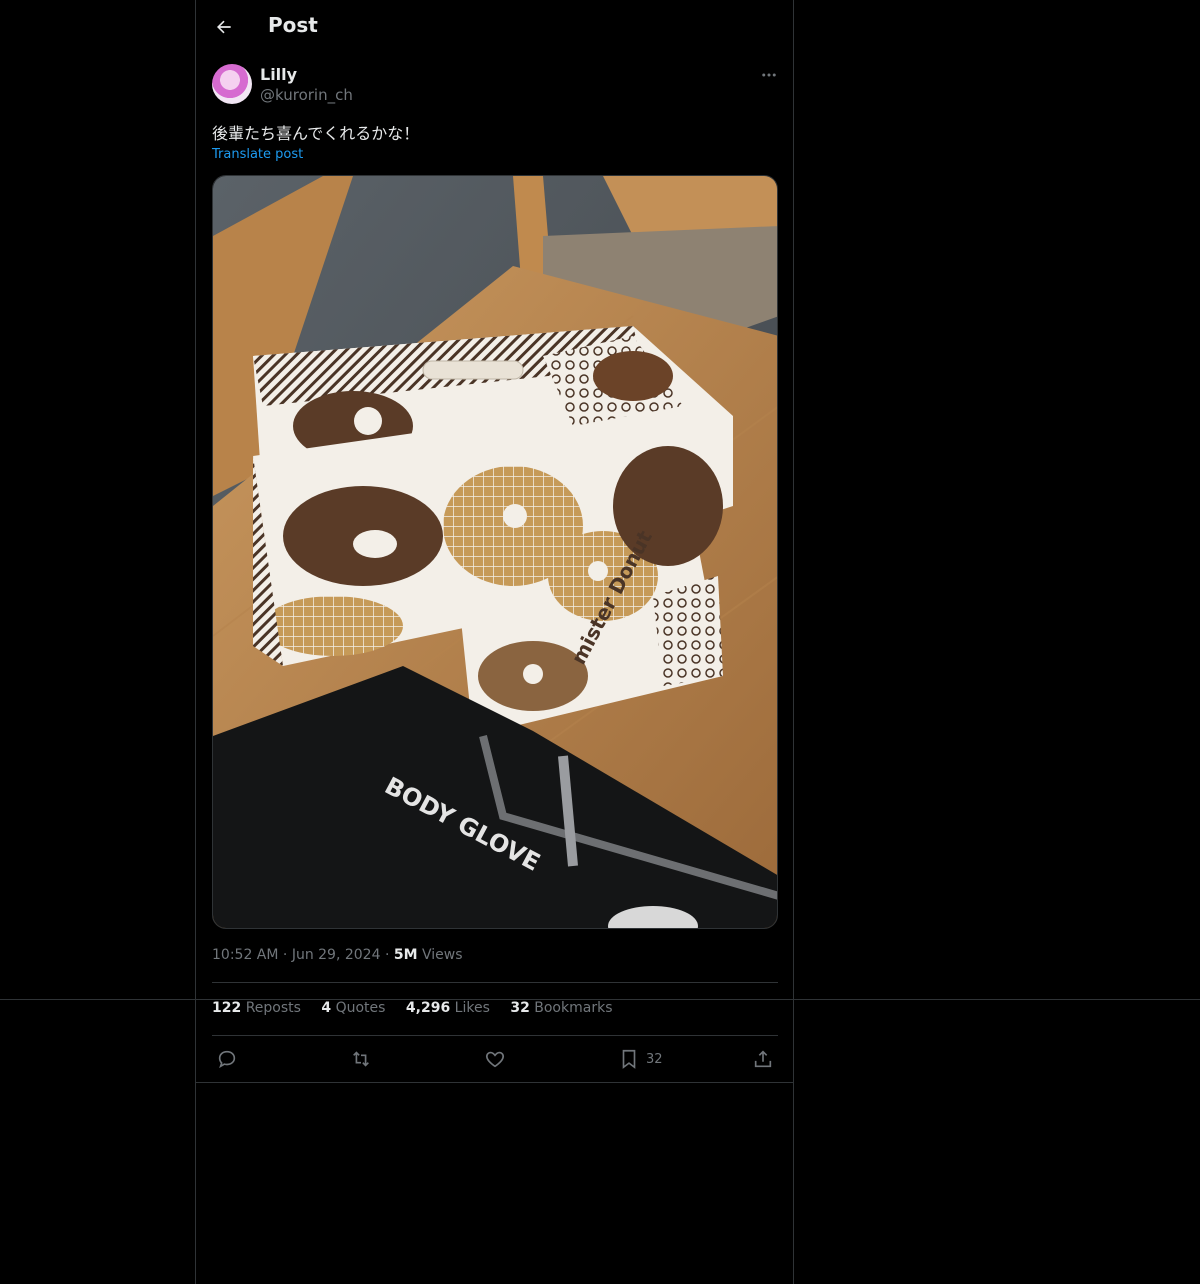 This screenshot has height=1284, width=1200. Describe the element at coordinates (448, 1008) in the screenshot. I see `likes-stat: 4,296 Likes` at that location.